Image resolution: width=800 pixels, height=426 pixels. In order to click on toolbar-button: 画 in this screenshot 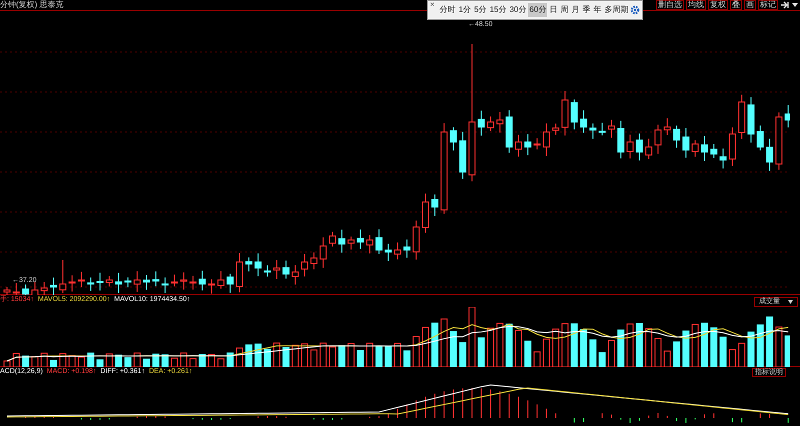, I will do `click(750, 5)`.